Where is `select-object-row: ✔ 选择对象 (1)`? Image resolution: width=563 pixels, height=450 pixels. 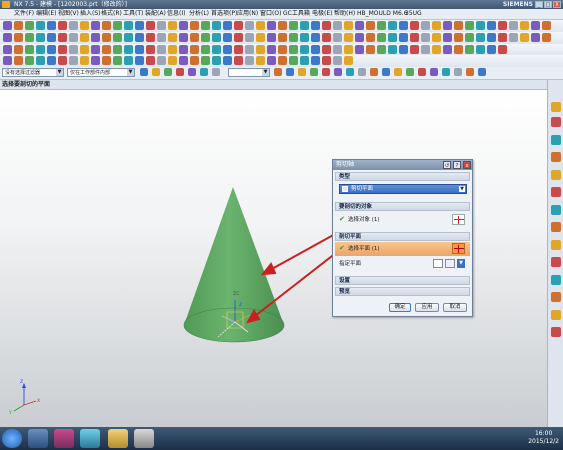 select-object-row: ✔ 选择对象 (1) is located at coordinates (402, 220).